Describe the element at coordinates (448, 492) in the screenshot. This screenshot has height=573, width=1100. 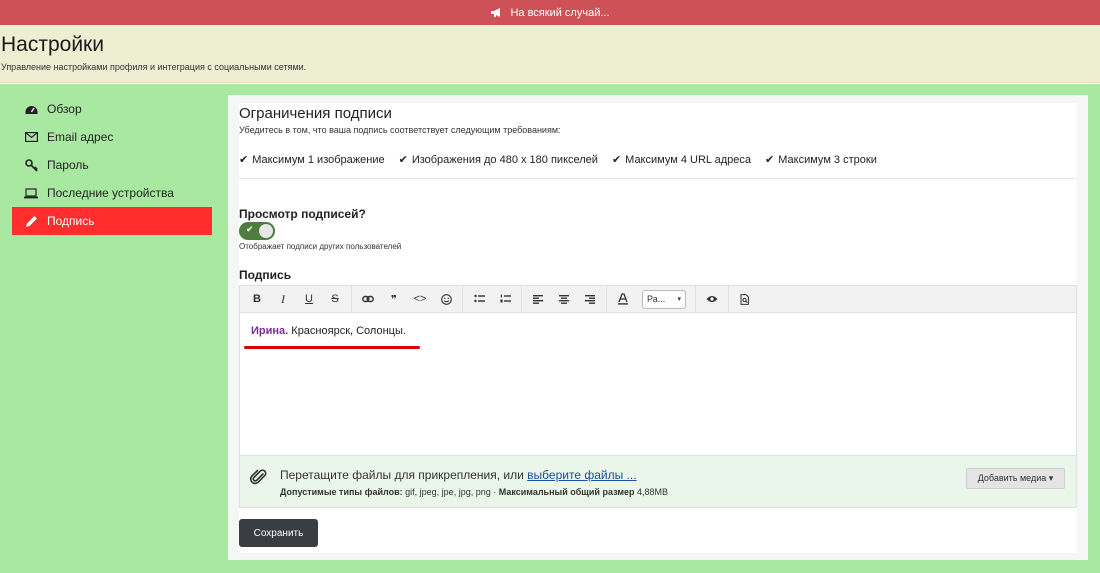
I see `file-types-value: gif, jpeg, jpe, jpg, png` at that location.